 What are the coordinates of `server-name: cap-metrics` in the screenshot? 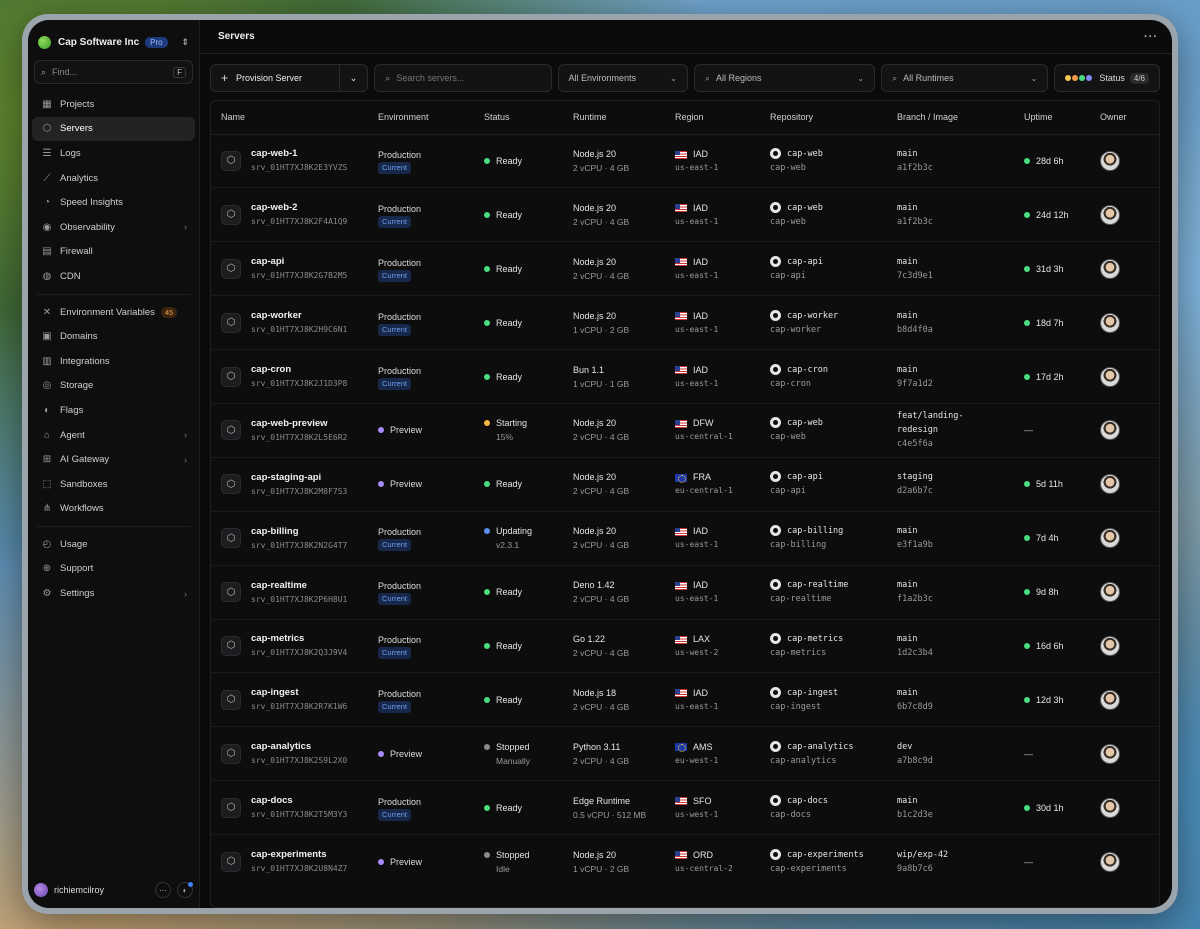 It's located at (299, 639).